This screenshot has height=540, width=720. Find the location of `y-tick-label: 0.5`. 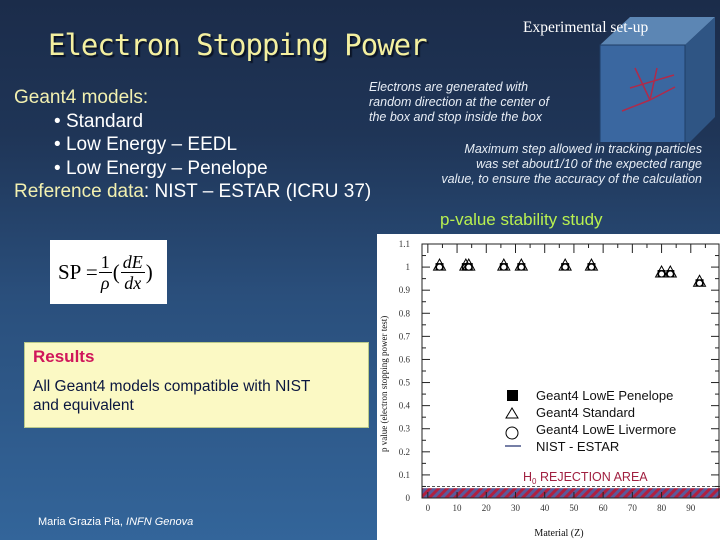

y-tick-label: 0.5 is located at coordinates (405, 383).